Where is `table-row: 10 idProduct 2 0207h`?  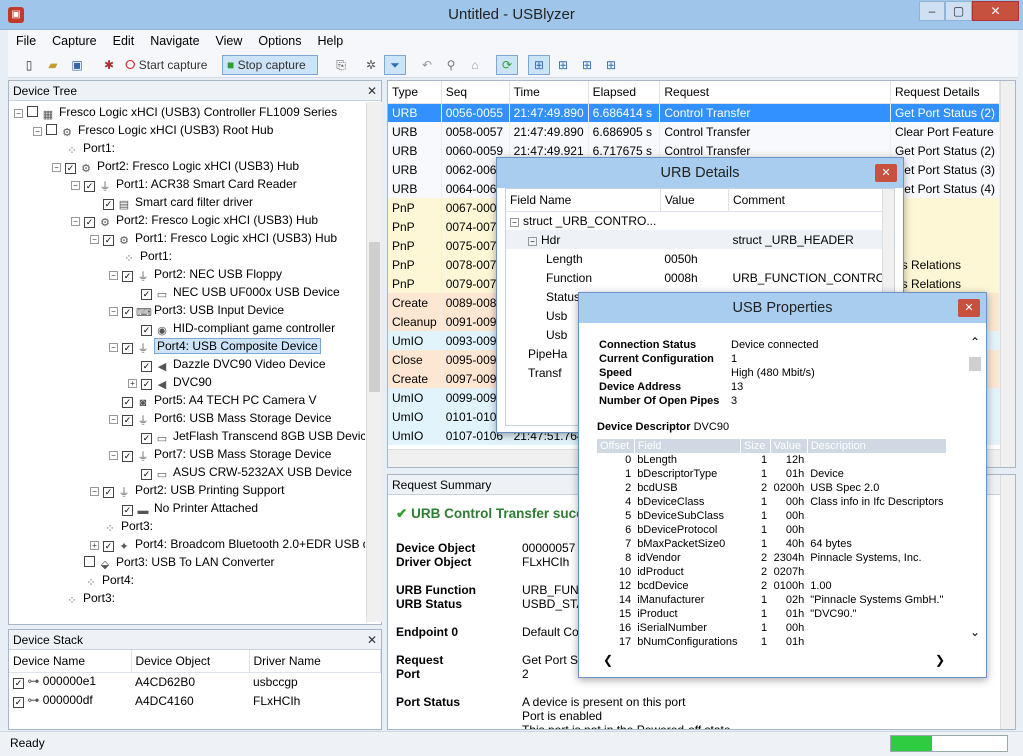
table-row: 10 idProduct 2 0207h is located at coordinates (772, 572).